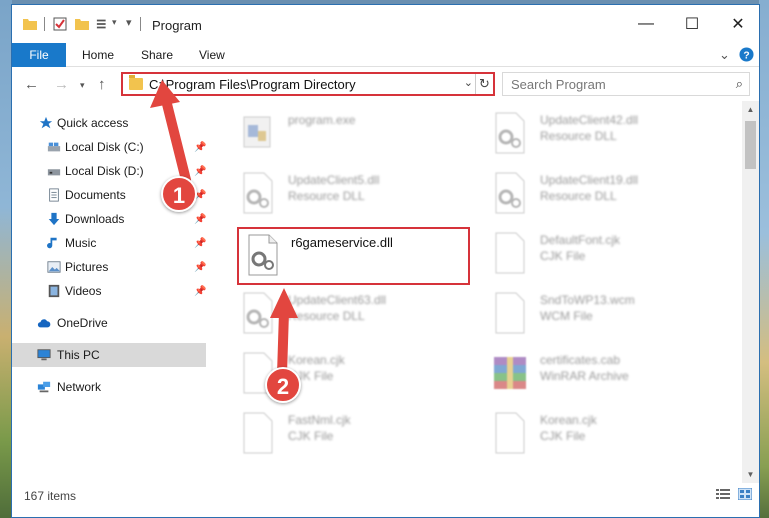 This screenshot has width=769, height=518. I want to click on sidebar-item-pictures: Pictures 📌, so click(109, 267).